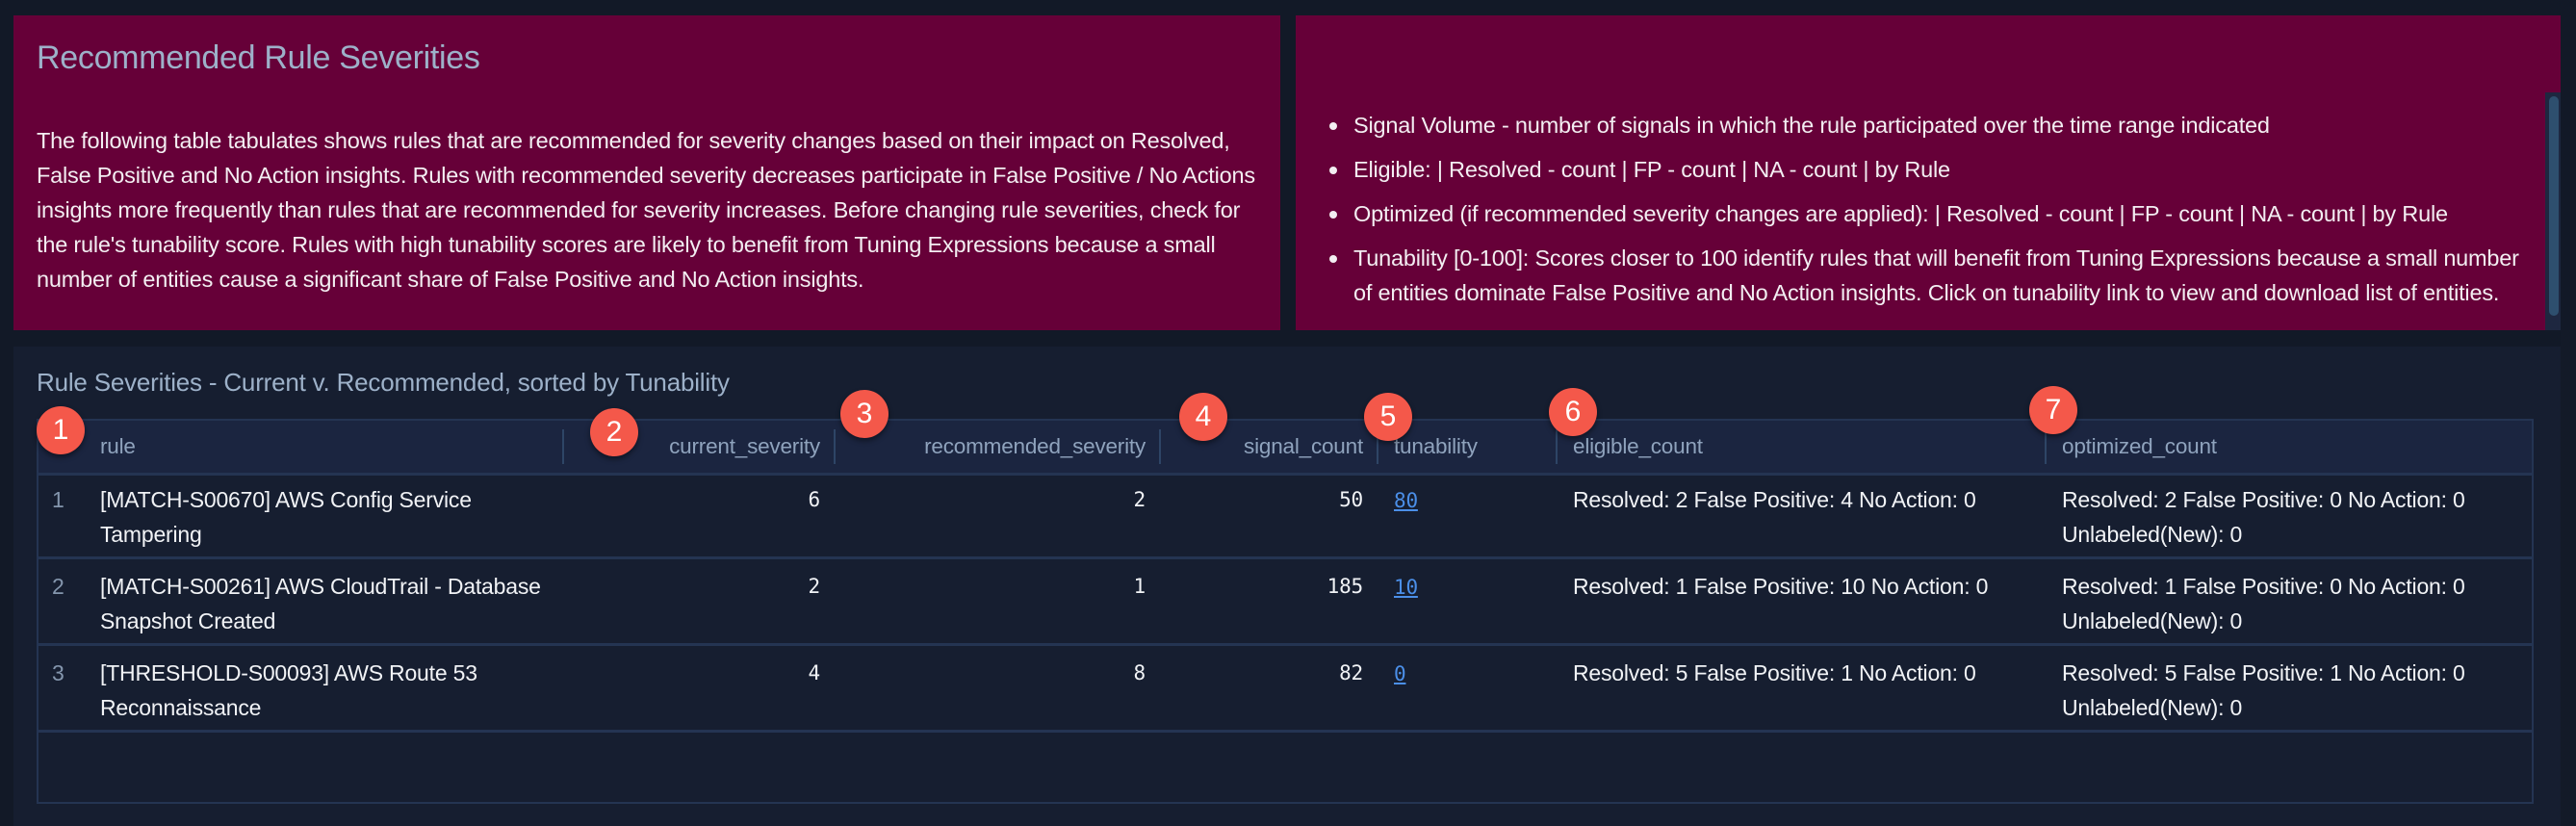  I want to click on panel-title: Recommended Rule Severities, so click(259, 57).